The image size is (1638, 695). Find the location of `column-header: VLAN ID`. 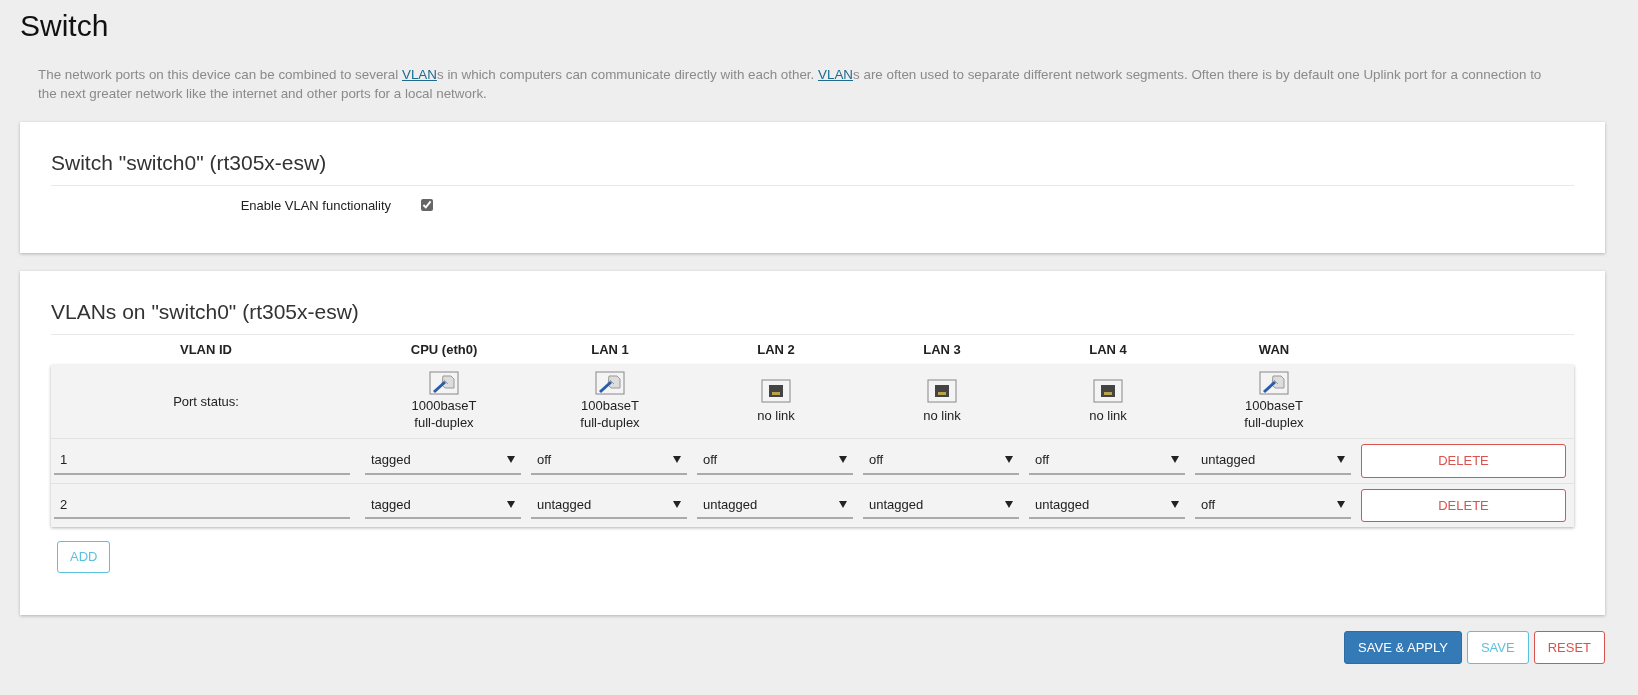

column-header: VLAN ID is located at coordinates (206, 350).